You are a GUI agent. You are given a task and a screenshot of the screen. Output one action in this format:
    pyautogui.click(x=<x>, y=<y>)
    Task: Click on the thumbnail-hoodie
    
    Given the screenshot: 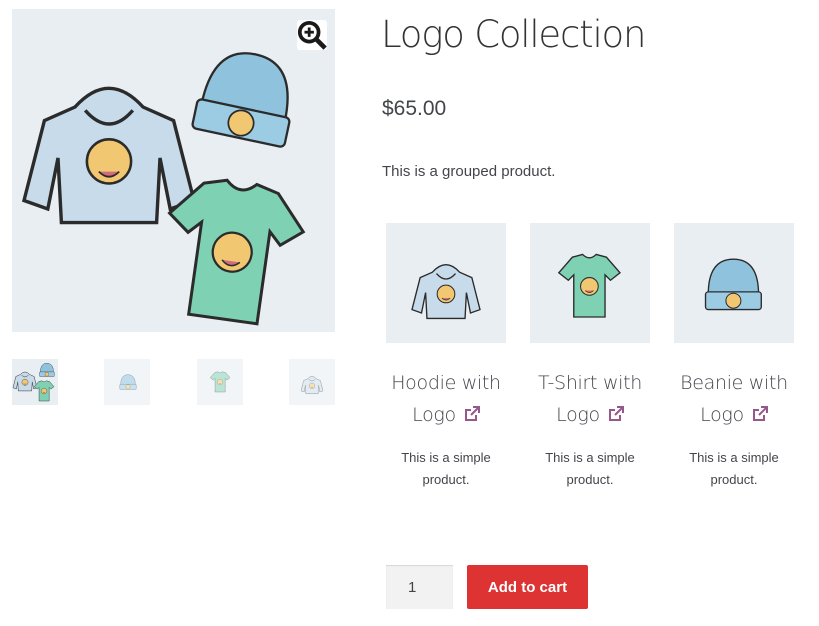 What is the action you would take?
    pyautogui.click(x=312, y=382)
    